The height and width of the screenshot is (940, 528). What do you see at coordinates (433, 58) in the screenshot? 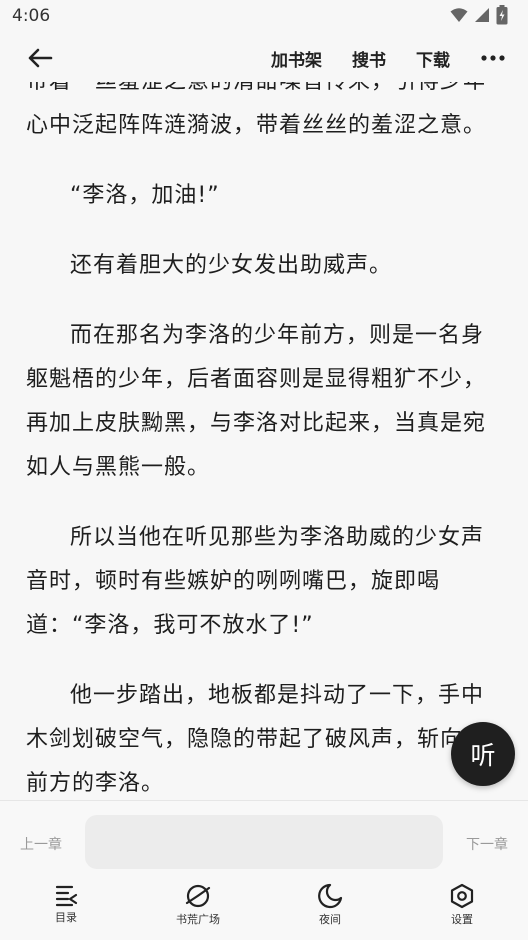
I see `download-button: 下载` at bounding box center [433, 58].